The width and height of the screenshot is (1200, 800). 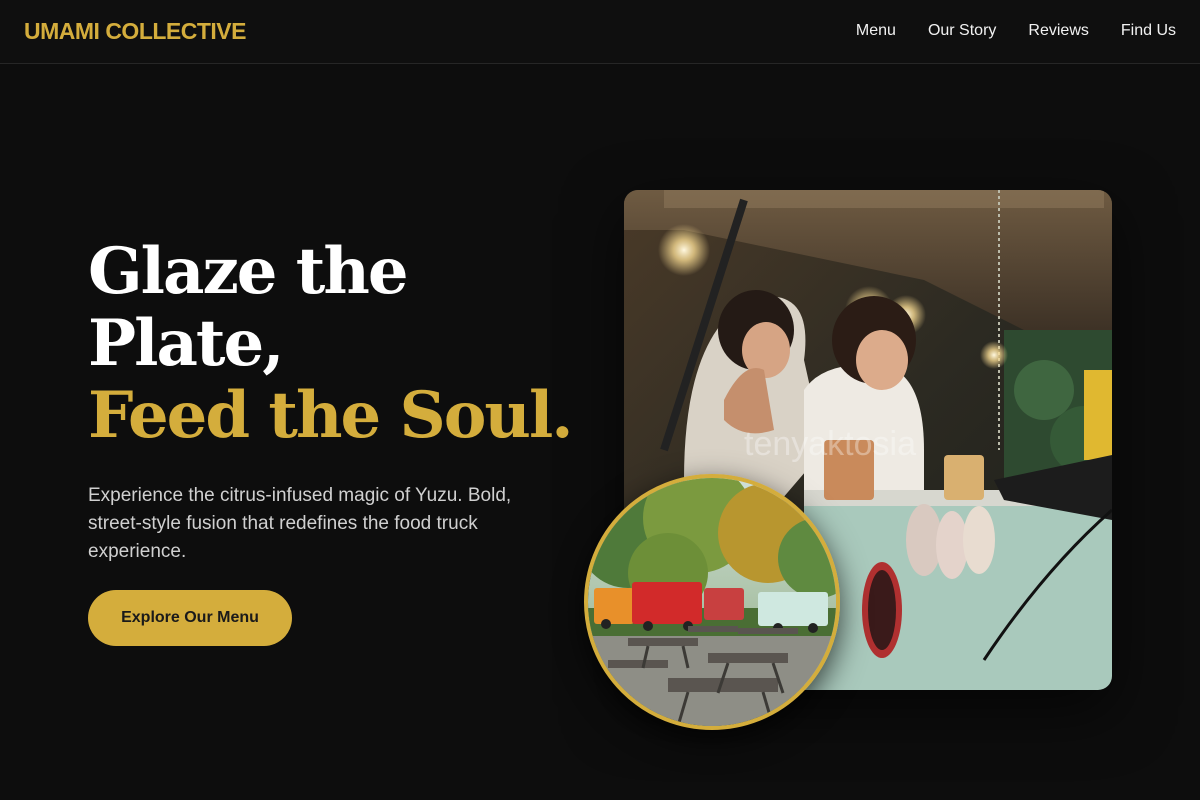 I want to click on nav-link-find-us: Find Us, so click(x=1148, y=31).